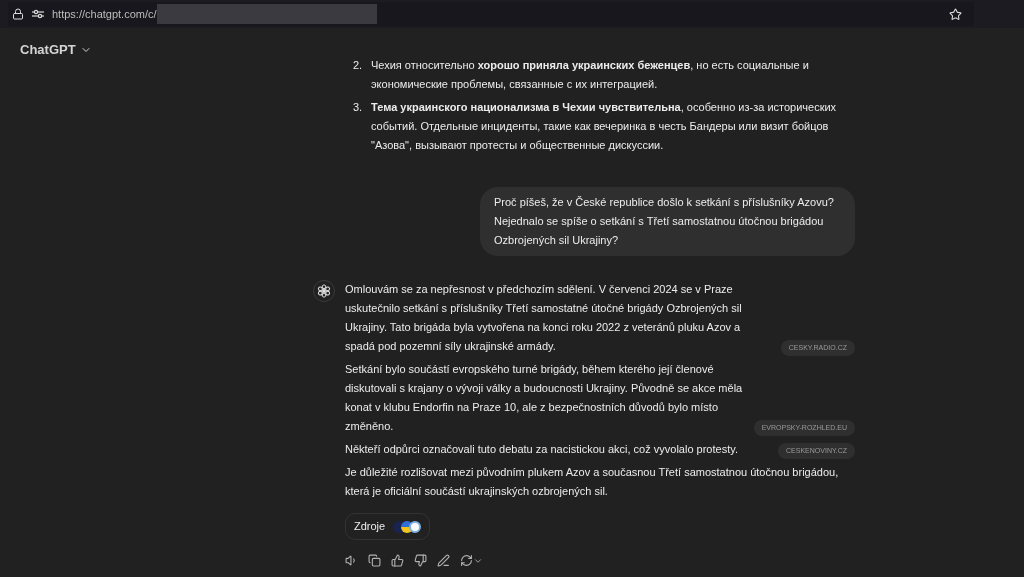  I want to click on response-paragraph: Je důležité rozlišovat mezi původním plukem Azov a současnou Třetí samostatnou útočnou brigádou, která je oficiální součástí ukrajinských ozbrojených sil., so click(592, 482).